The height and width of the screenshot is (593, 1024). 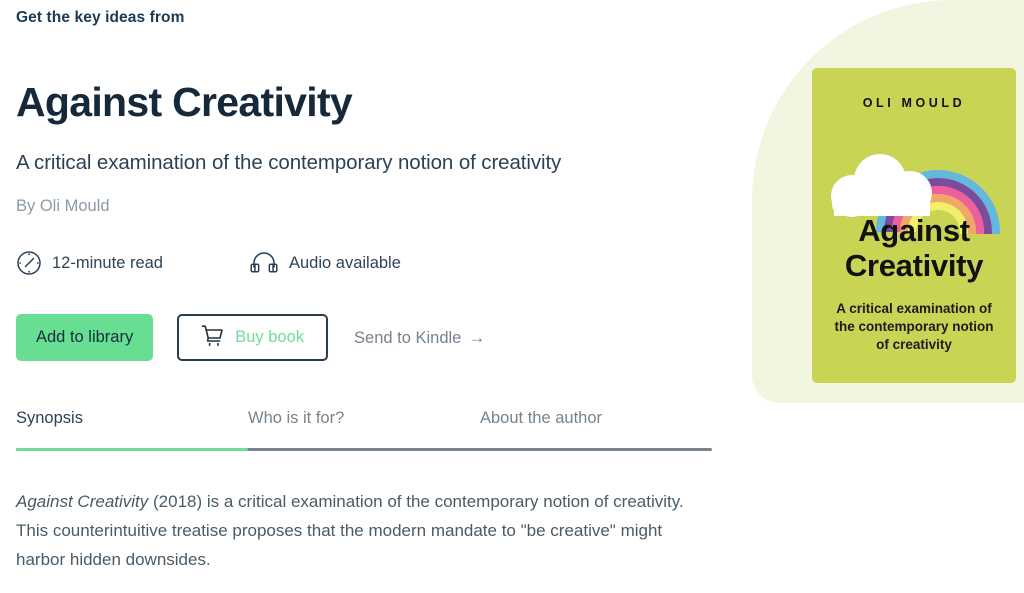 What do you see at coordinates (914, 230) in the screenshot?
I see `cover-title-line-1: Against` at bounding box center [914, 230].